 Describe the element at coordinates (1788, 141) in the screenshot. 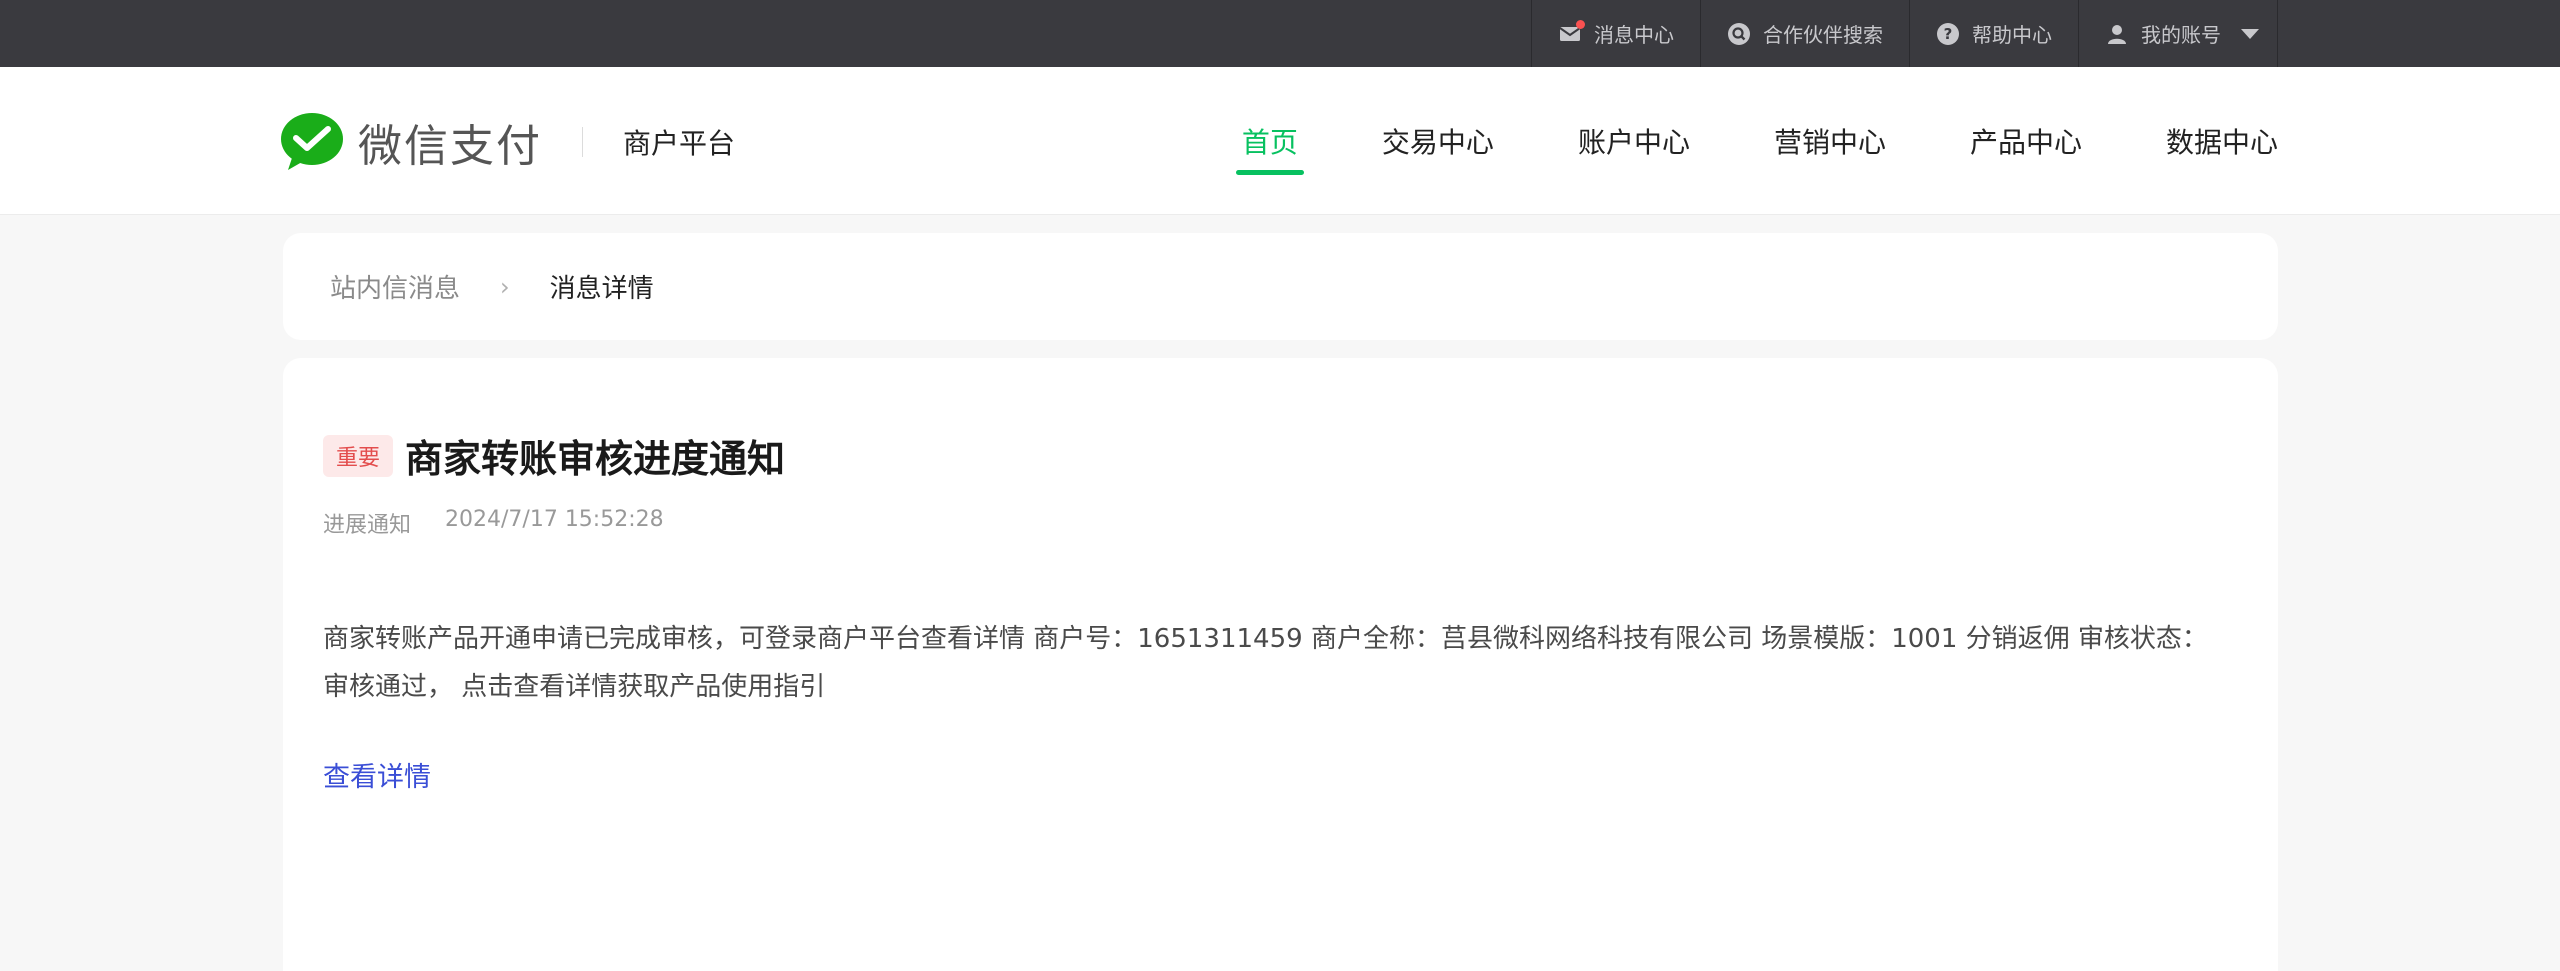

I see `nav-marketing-center: 营销中心` at that location.